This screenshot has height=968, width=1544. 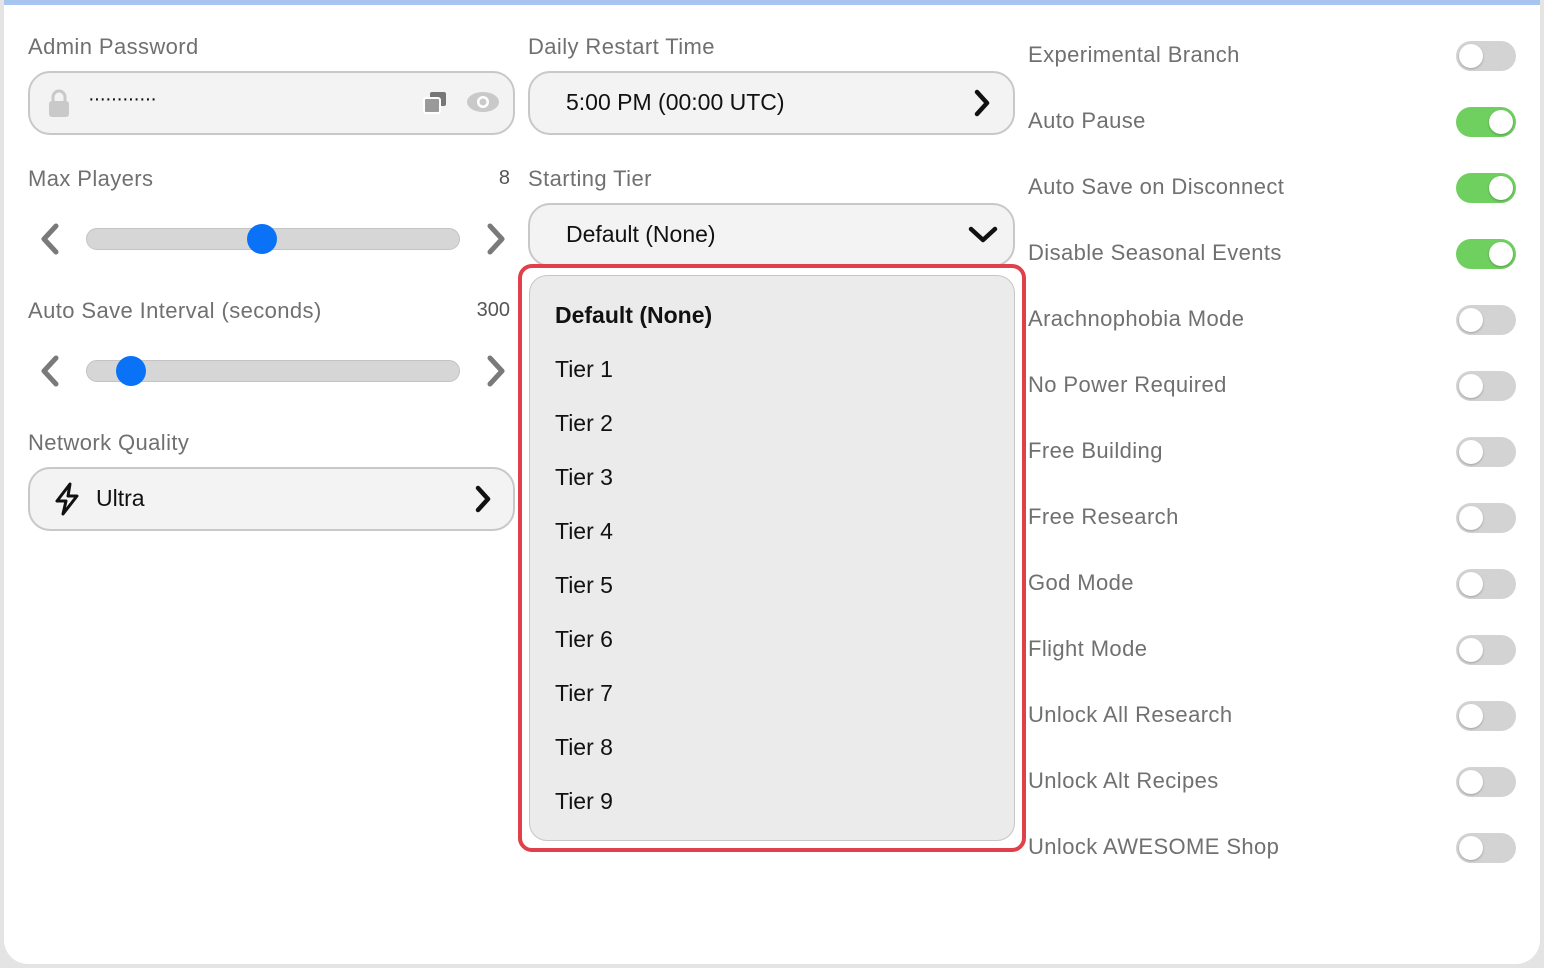 What do you see at coordinates (584, 747) in the screenshot?
I see `starting-tier-option: Tier 8` at bounding box center [584, 747].